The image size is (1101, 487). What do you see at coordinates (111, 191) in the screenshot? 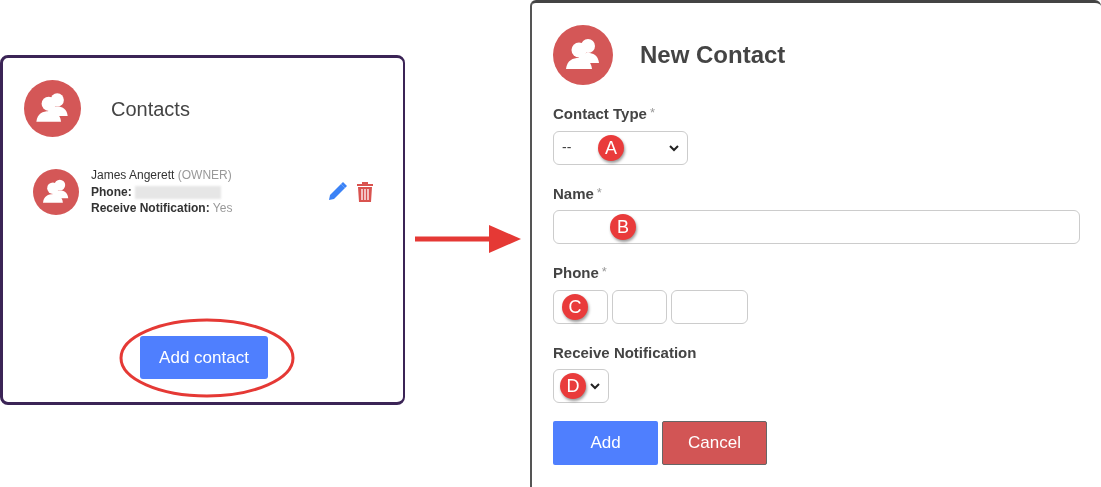
I see `phone-label: Phone:` at bounding box center [111, 191].